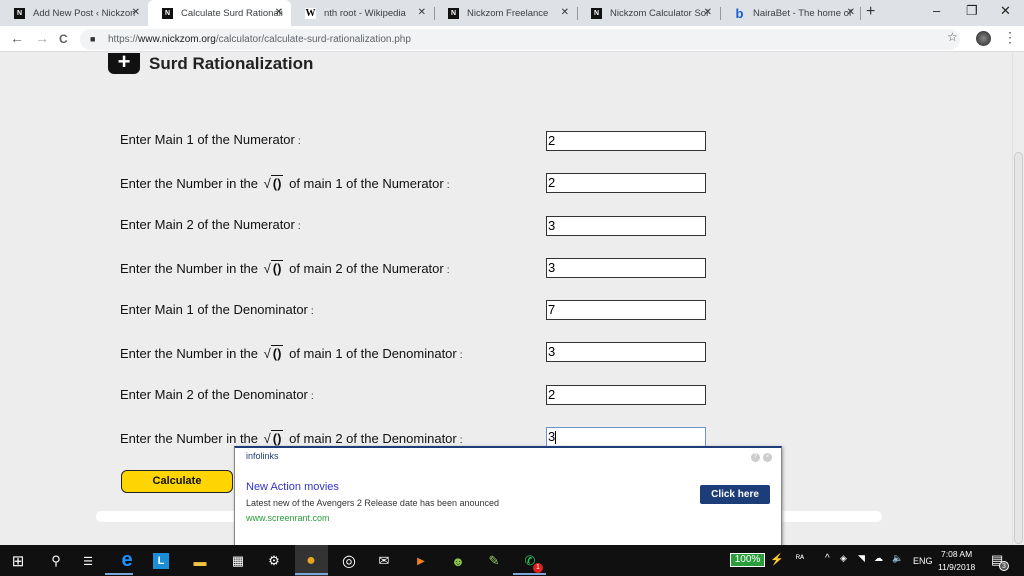 The image size is (1024, 576). What do you see at coordinates (923, 561) in the screenshot?
I see `language-indicator: ENG` at bounding box center [923, 561].